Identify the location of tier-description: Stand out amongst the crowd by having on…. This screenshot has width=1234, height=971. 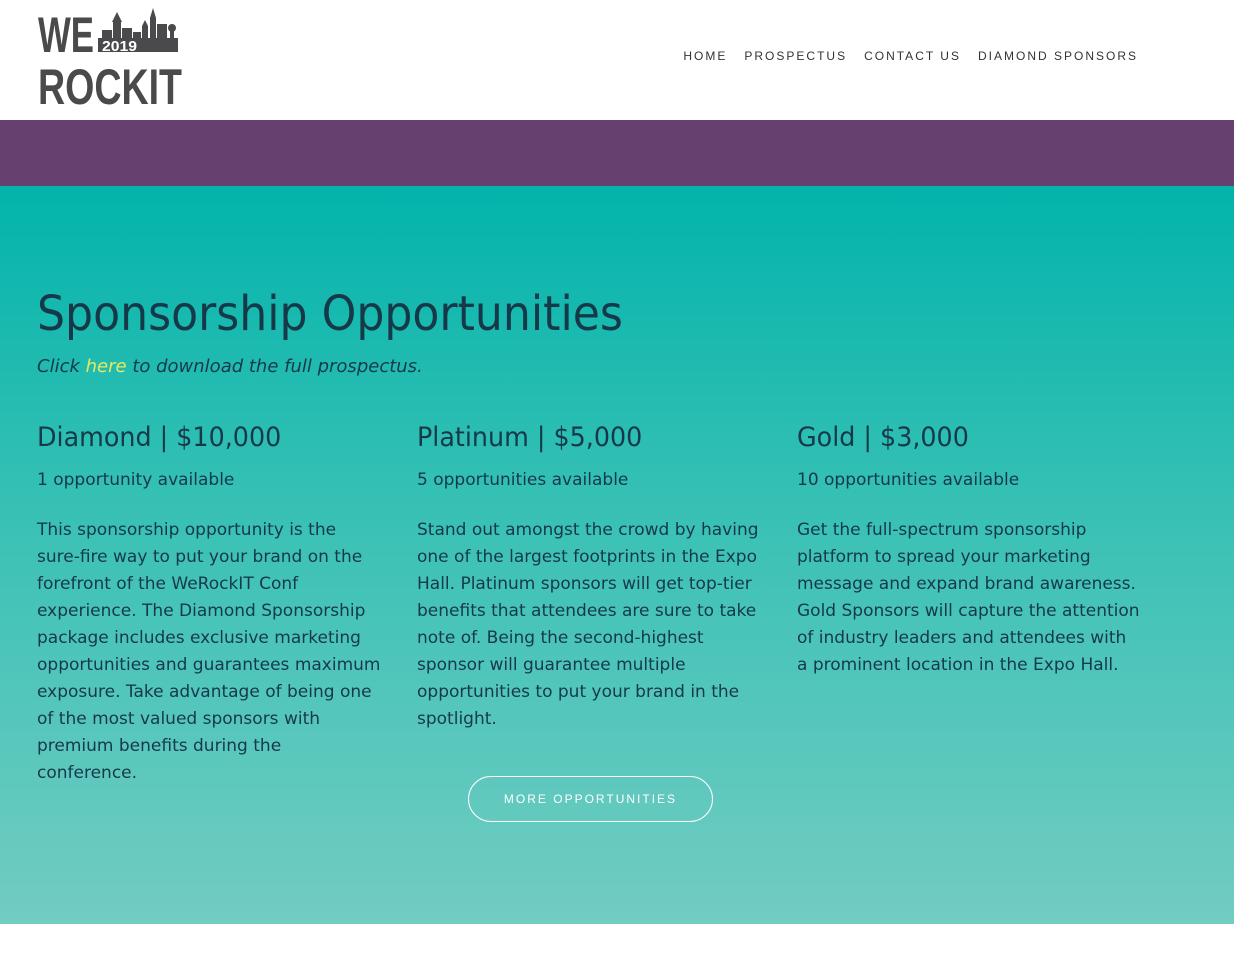
(588, 624).